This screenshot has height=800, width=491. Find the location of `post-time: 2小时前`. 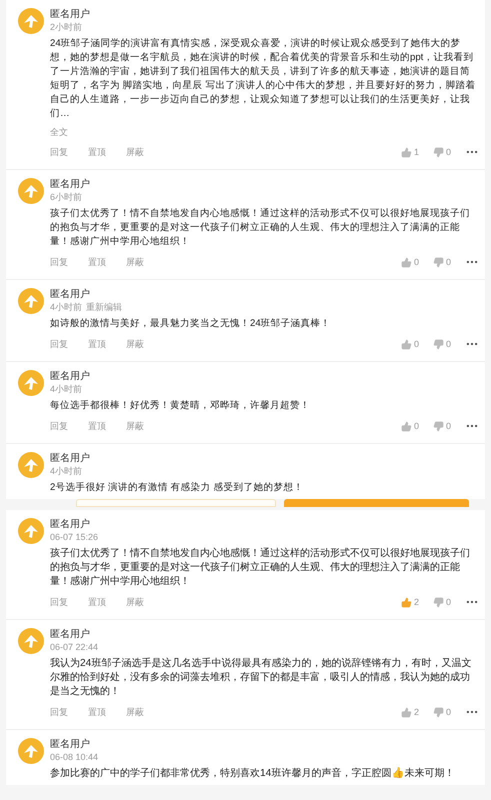

post-time: 2小时前 is located at coordinates (66, 27).